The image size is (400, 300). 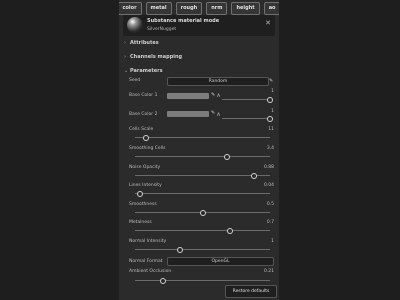 What do you see at coordinates (202, 156) in the screenshot?
I see `smoothing-cells-track` at bounding box center [202, 156].